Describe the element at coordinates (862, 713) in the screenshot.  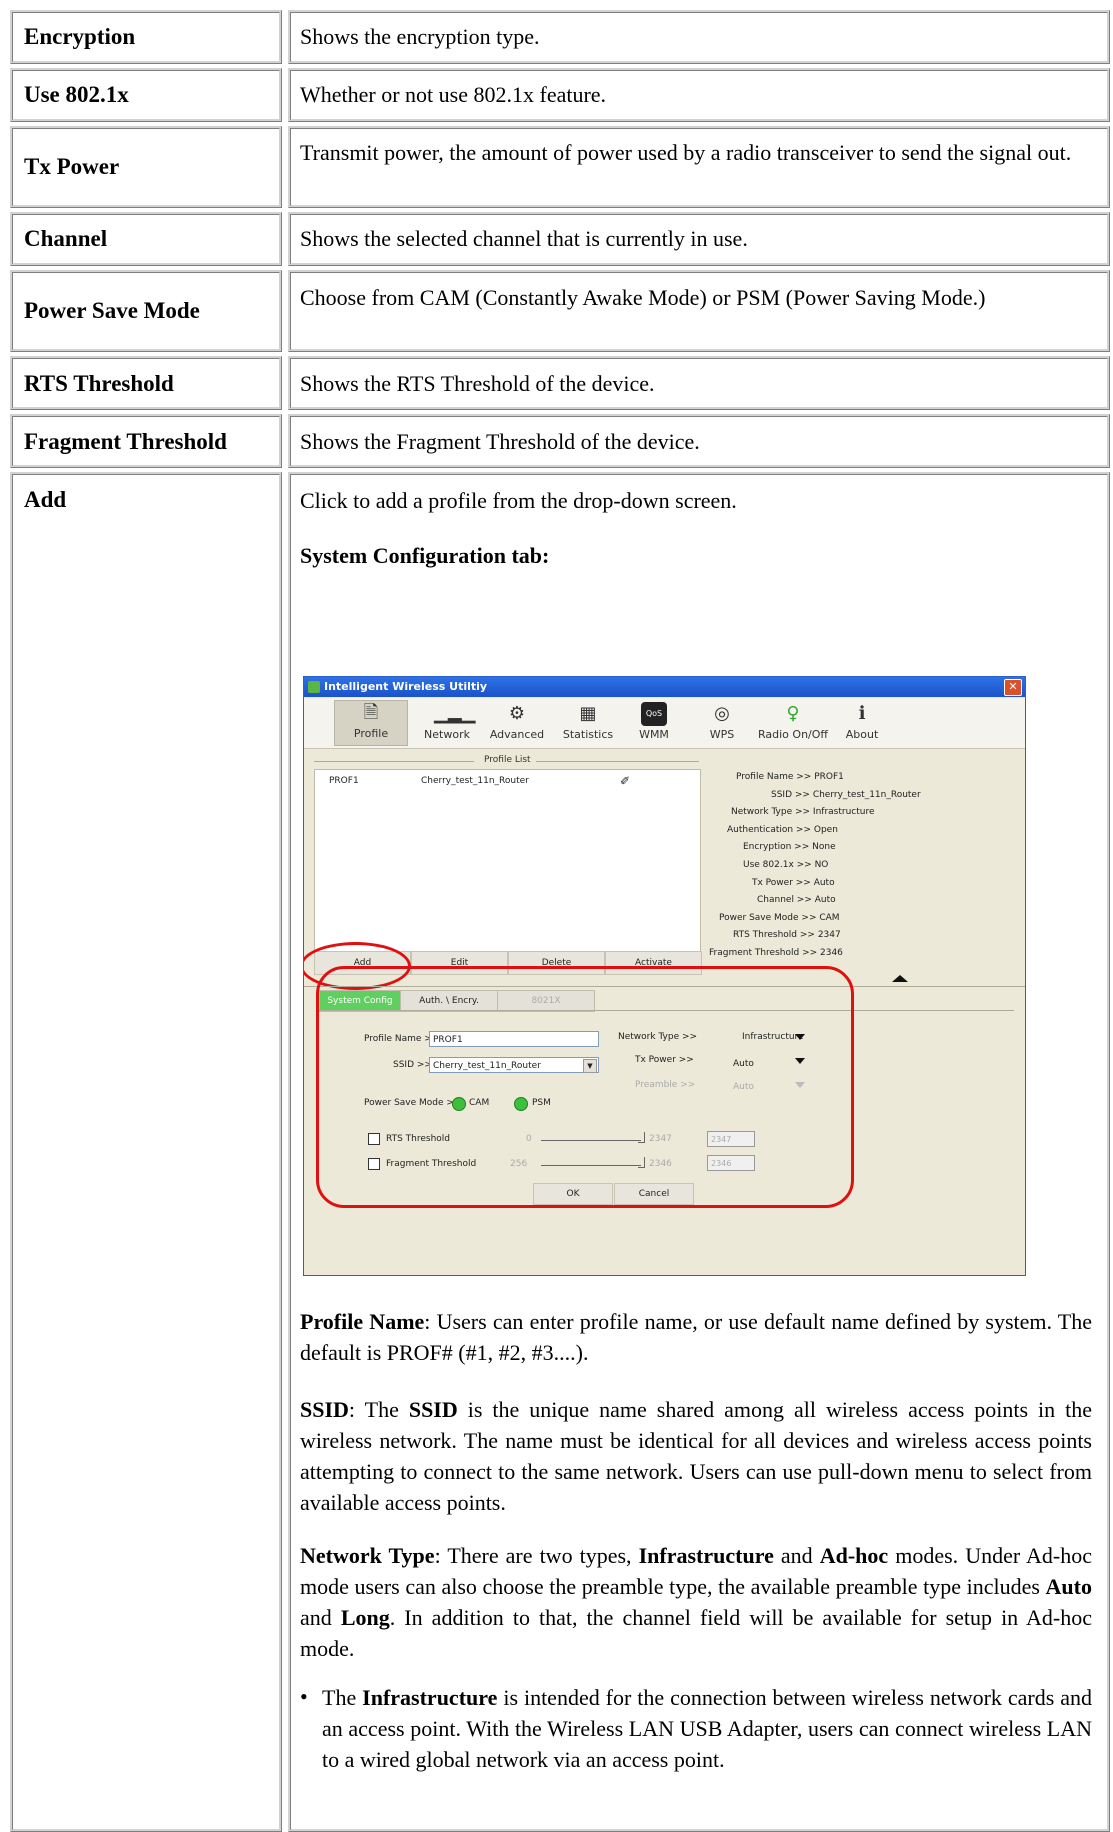
I see `about-icon: ℹ` at that location.